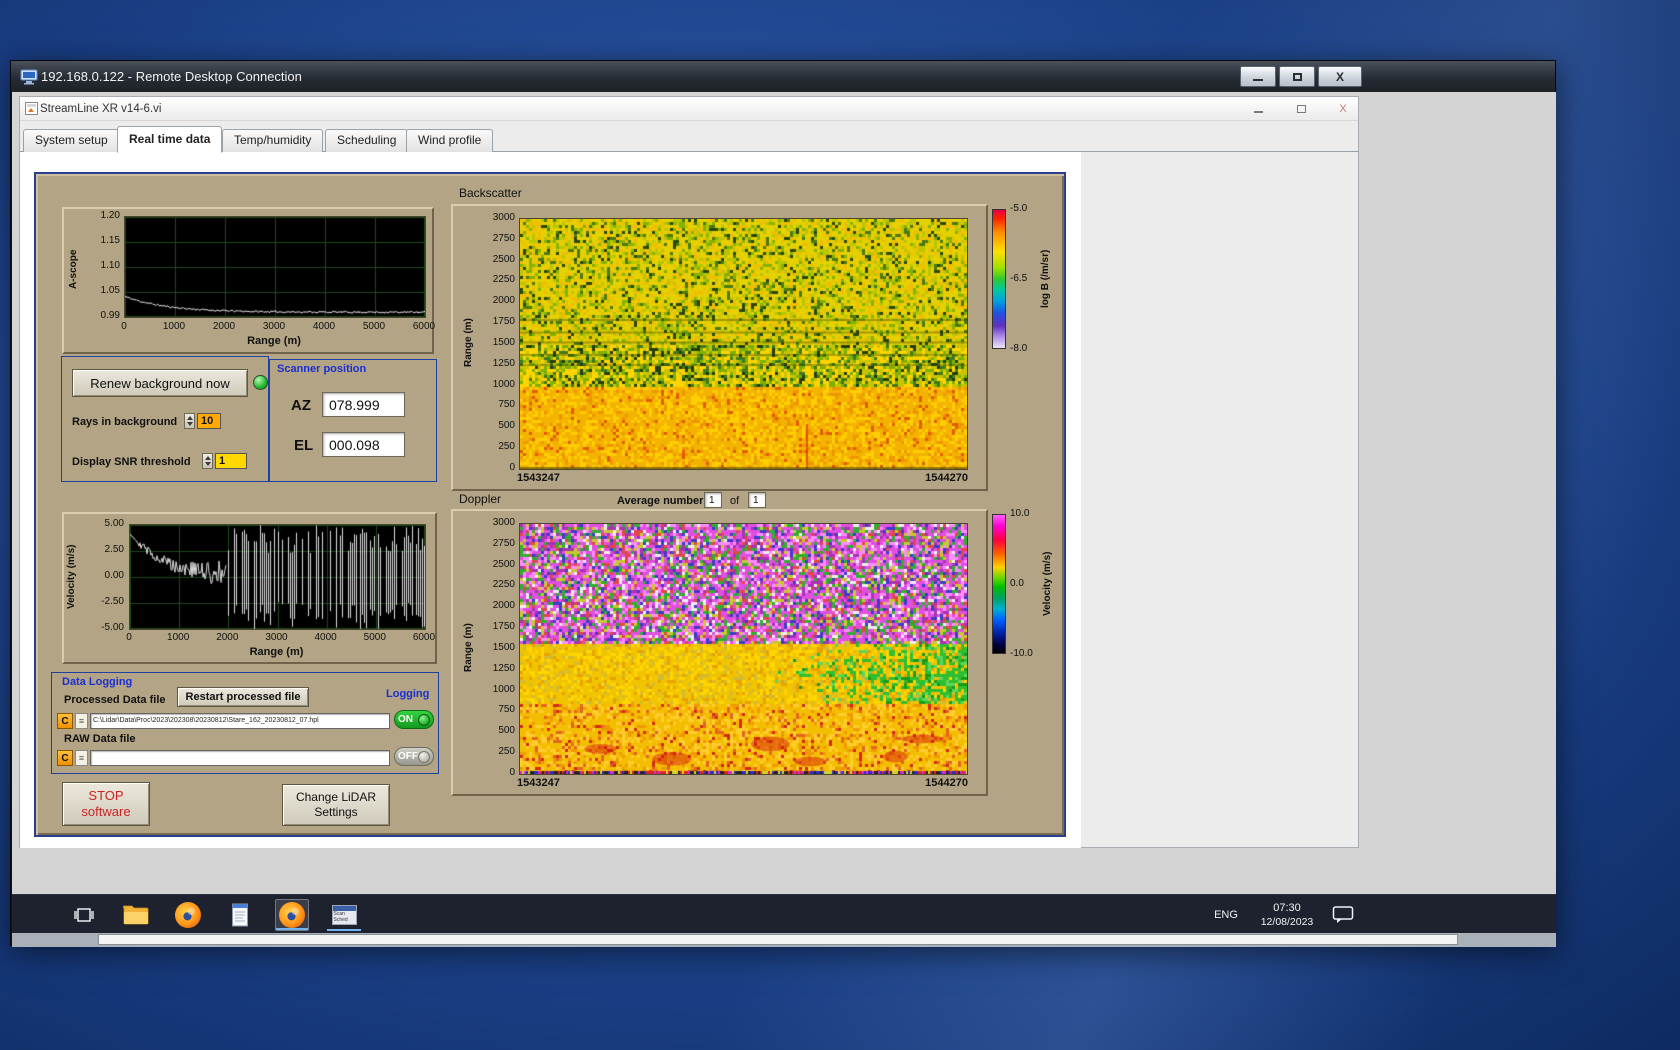  I want to click on task-view-icon, so click(84, 914).